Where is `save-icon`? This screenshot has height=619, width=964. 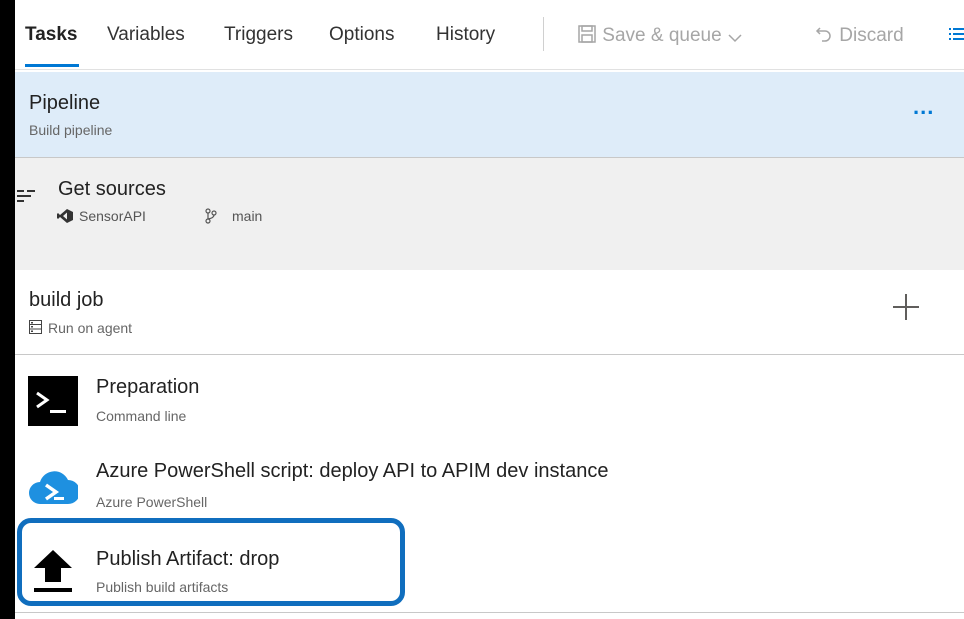 save-icon is located at coordinates (587, 34).